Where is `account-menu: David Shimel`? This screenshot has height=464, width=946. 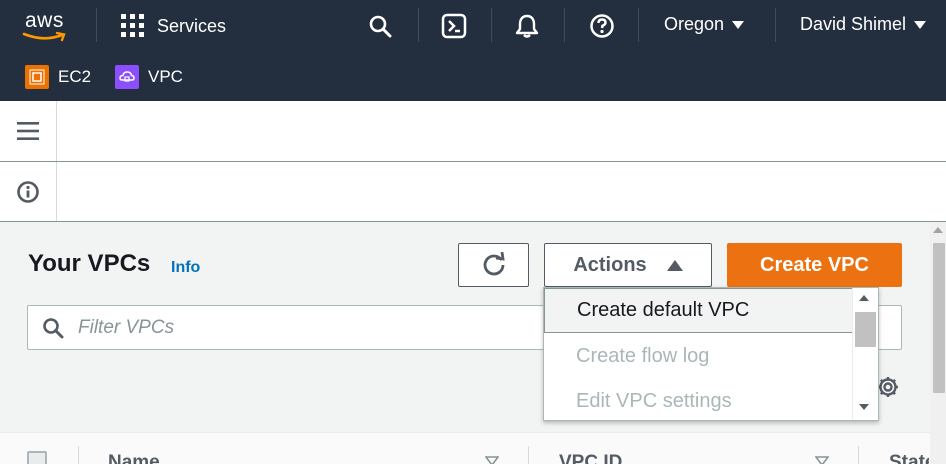 account-menu: David Shimel is located at coordinates (863, 24).